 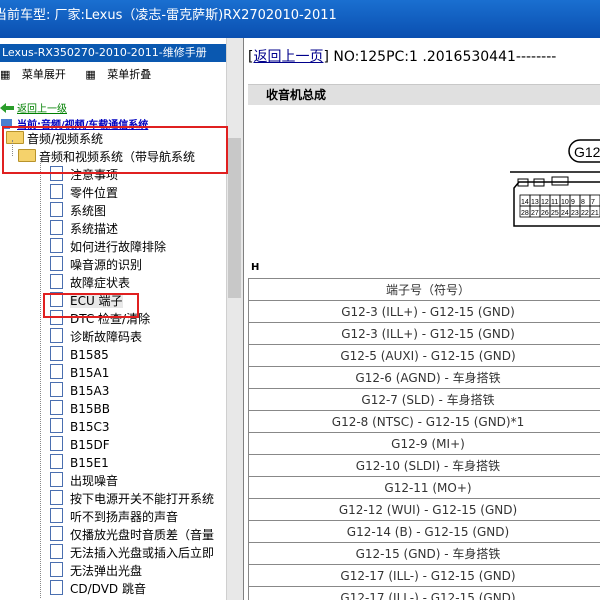 I want to click on tree-item: B15DF, so click(x=80, y=445).